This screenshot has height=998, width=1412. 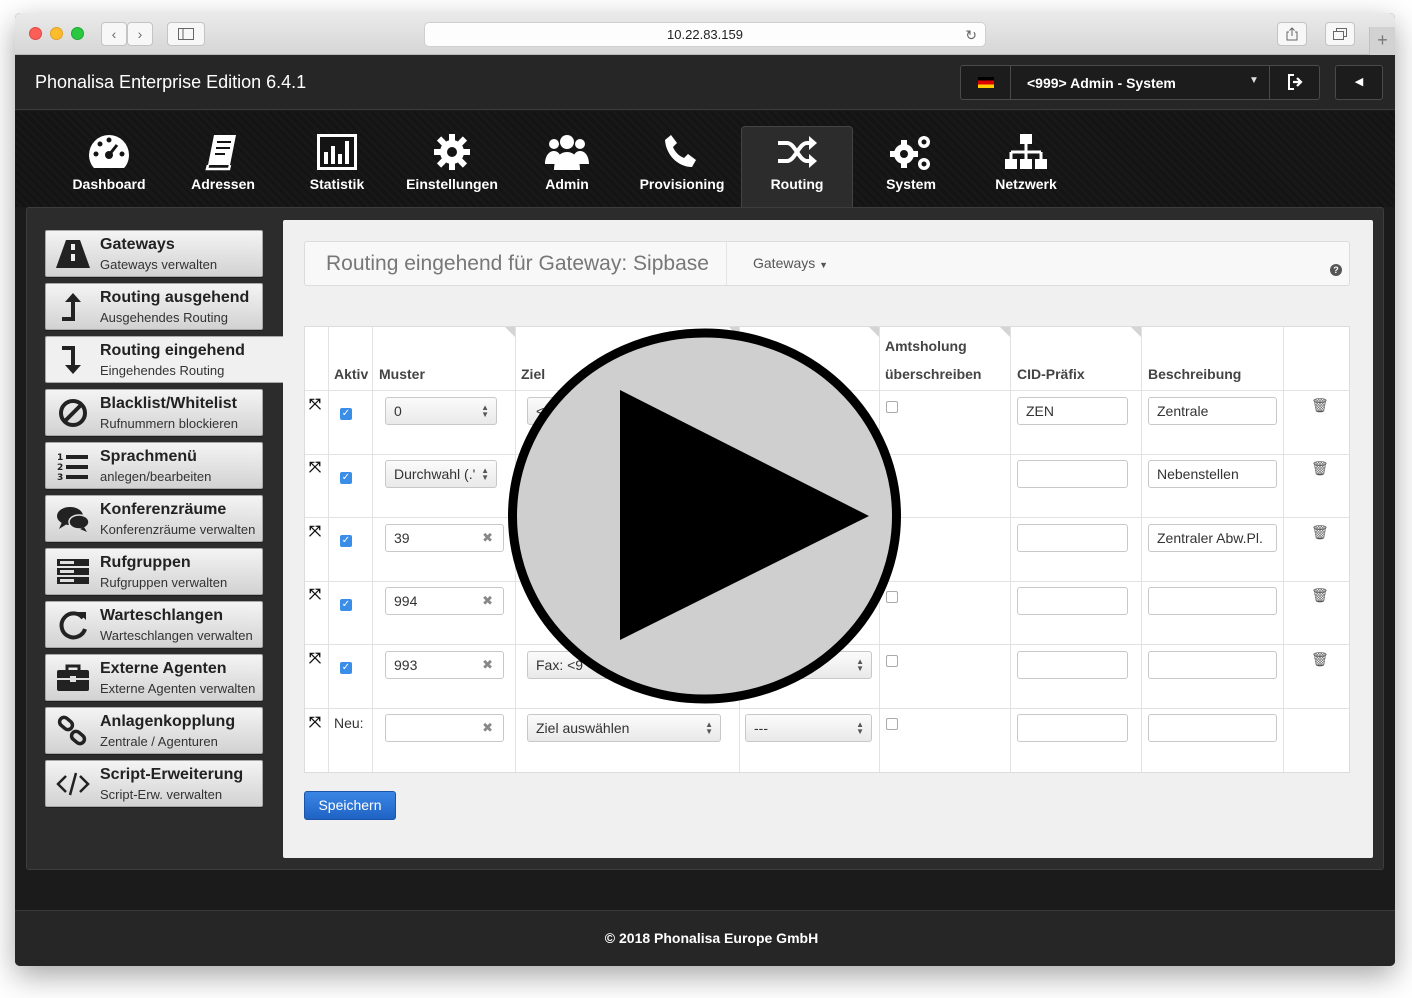 I want to click on nav-system: System, so click(x=911, y=167).